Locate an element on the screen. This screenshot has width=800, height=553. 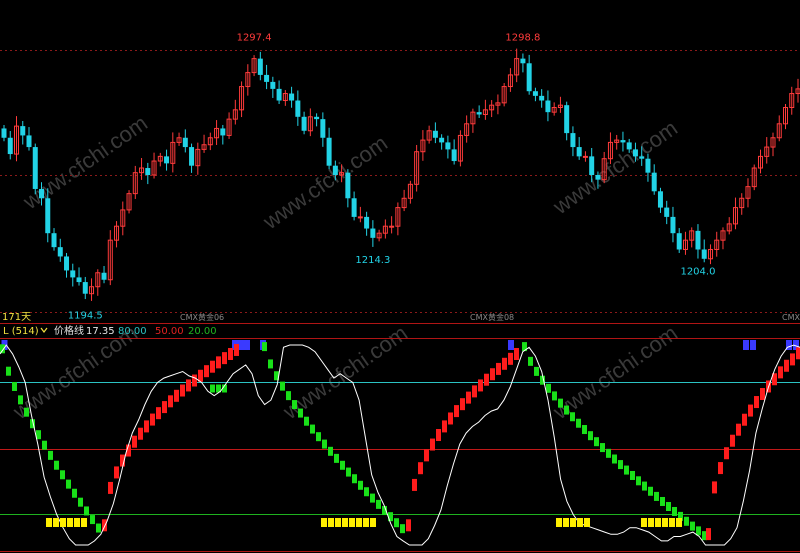
price-annotation: 1204.0 is located at coordinates (697, 271).